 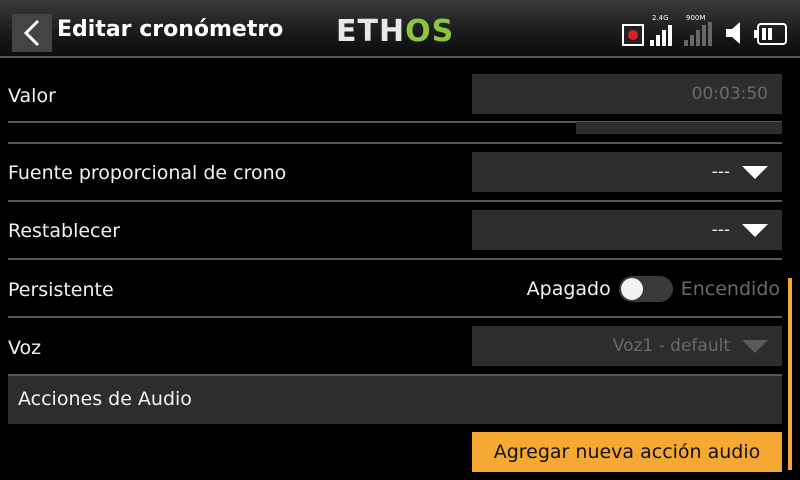 I want to click on status-icons: 2.4G 900M, so click(x=705, y=30).